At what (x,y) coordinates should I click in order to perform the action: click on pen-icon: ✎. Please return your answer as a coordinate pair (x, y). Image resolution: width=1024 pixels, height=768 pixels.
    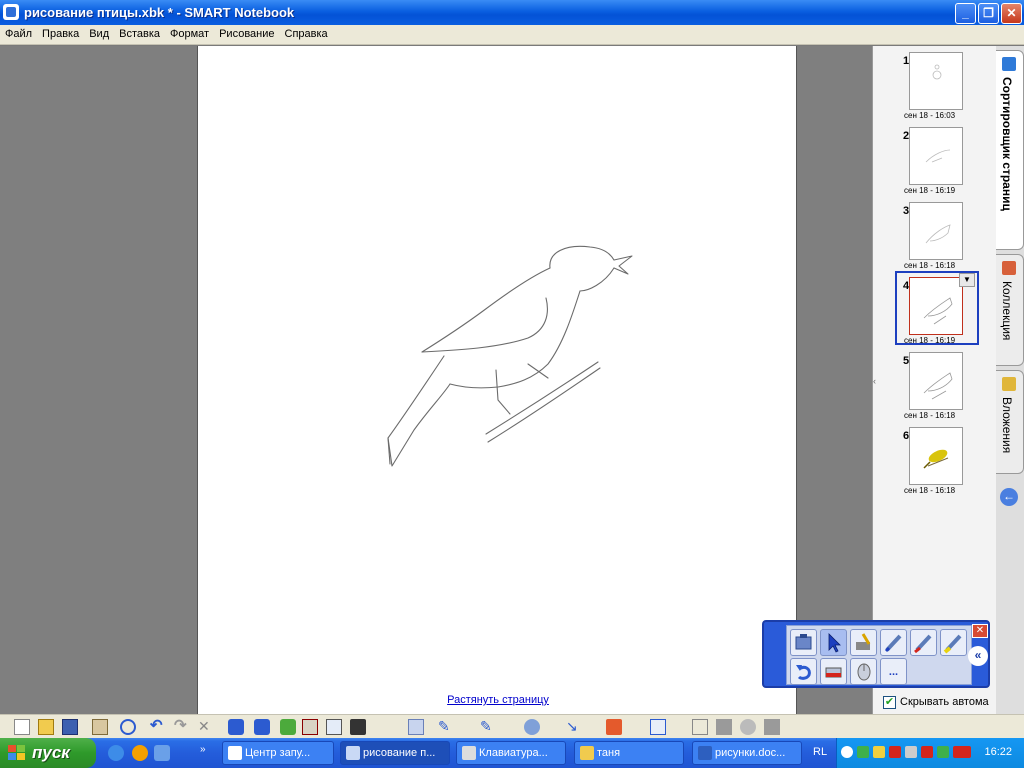
    Looking at the image, I should click on (446, 727).